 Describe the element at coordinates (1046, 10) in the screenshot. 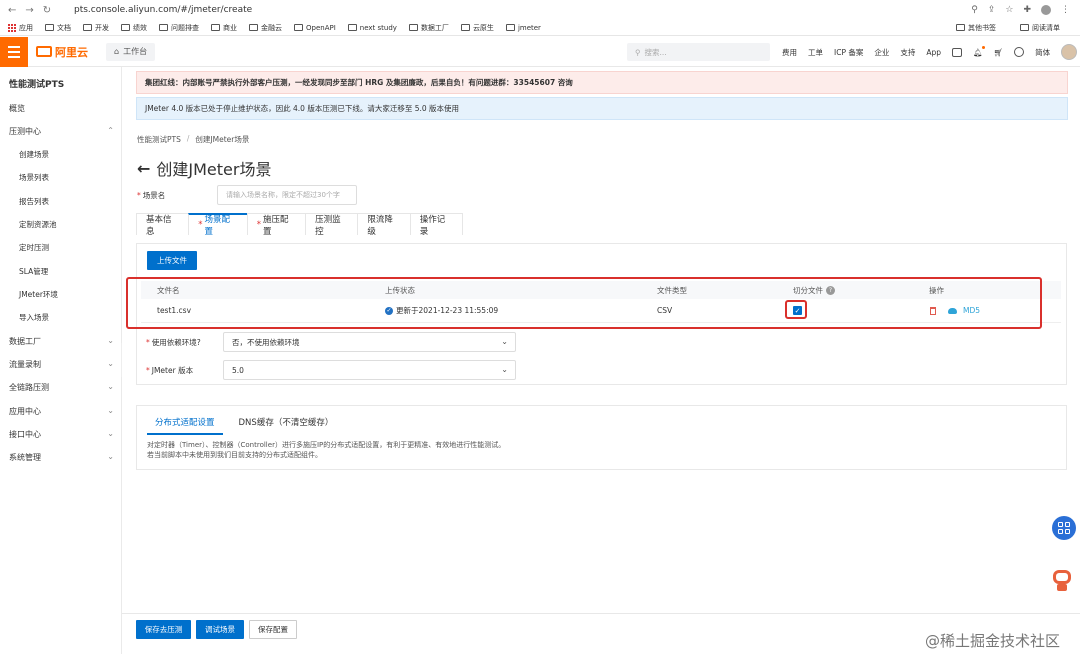

I see `profile-icon` at that location.